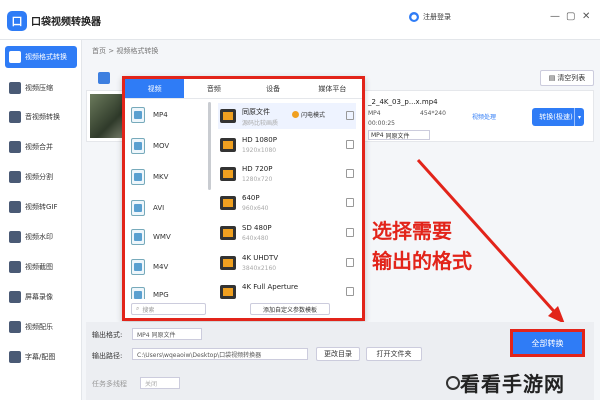  Describe the element at coordinates (422, 261) in the screenshot. I see `annotation-line-2: 输出的格式` at that location.